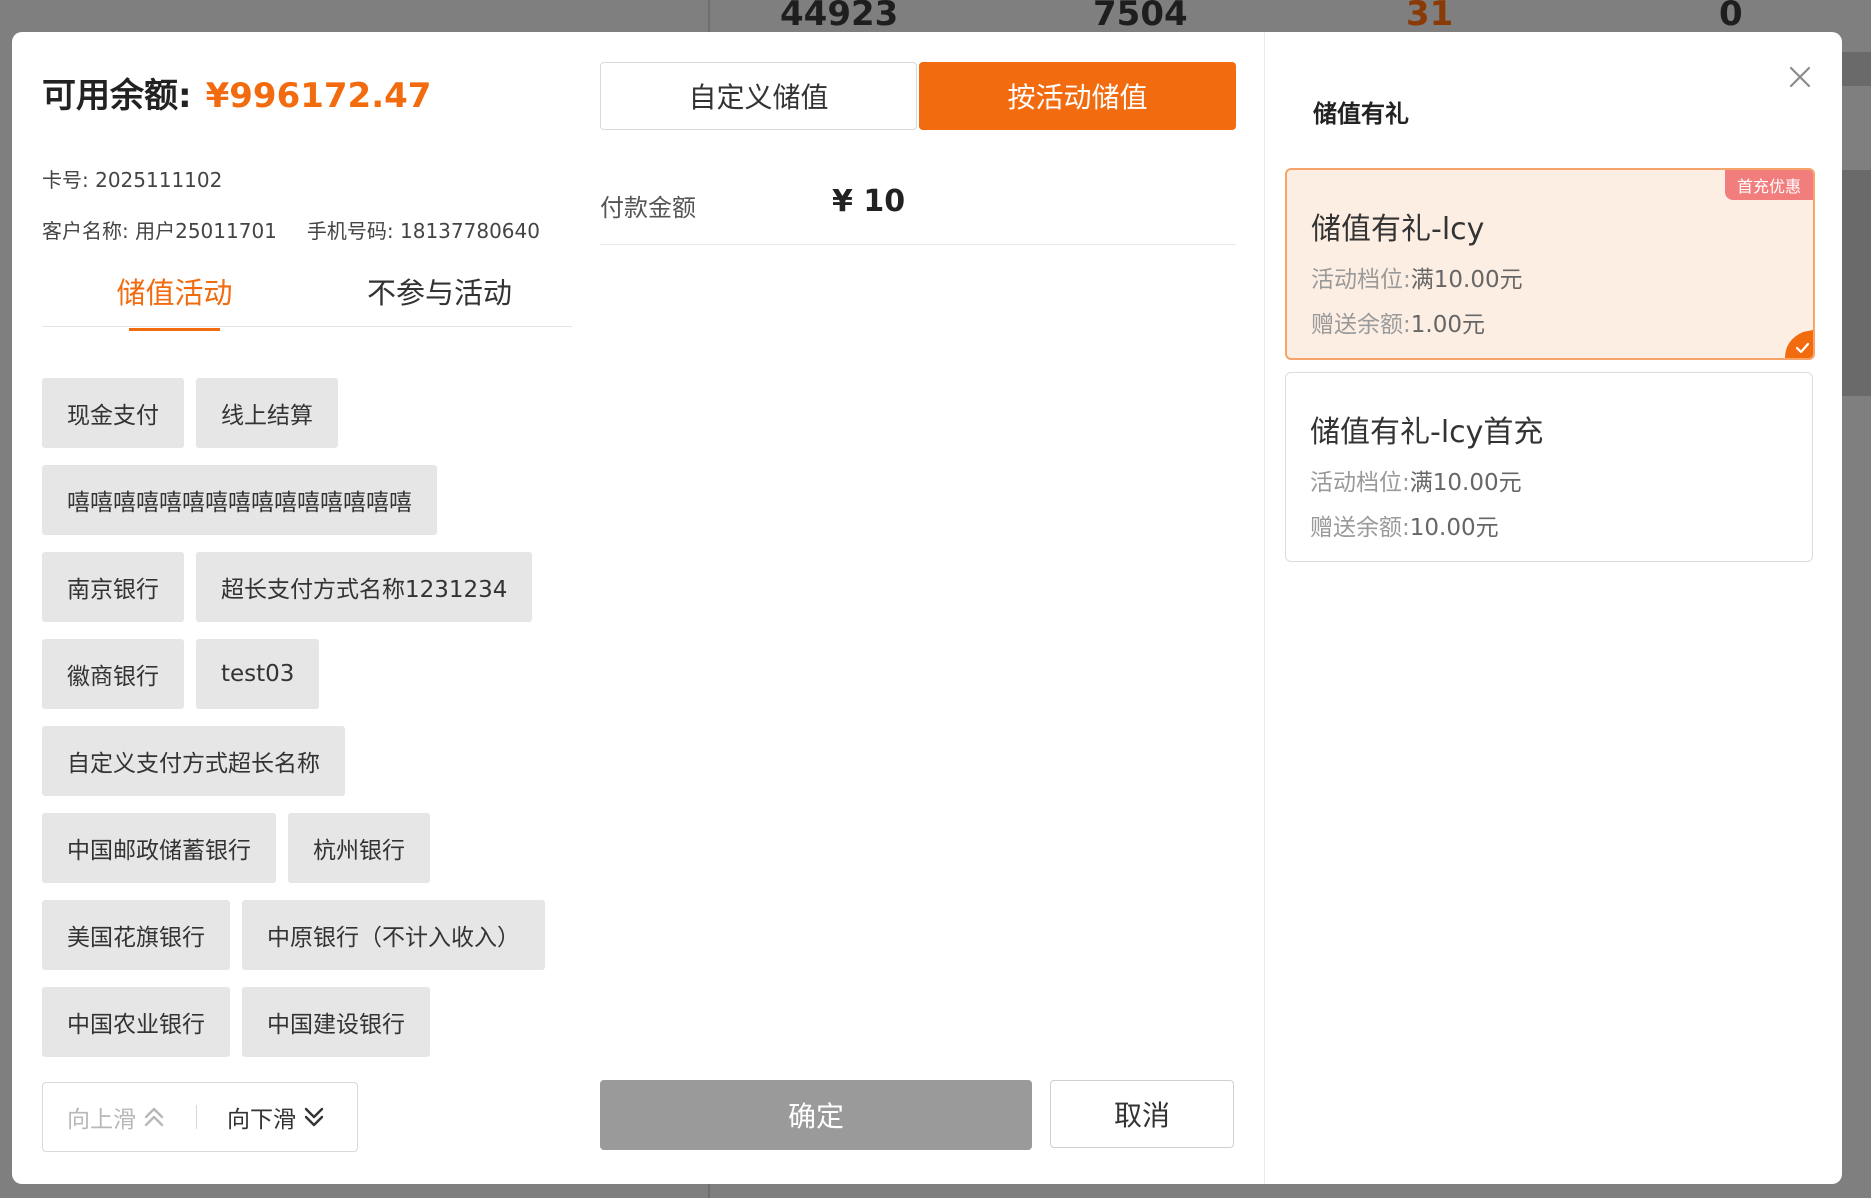 This screenshot has height=1198, width=1871. I want to click on payment-method-custom-long: 自定义支付方式超长名称, so click(193, 761).